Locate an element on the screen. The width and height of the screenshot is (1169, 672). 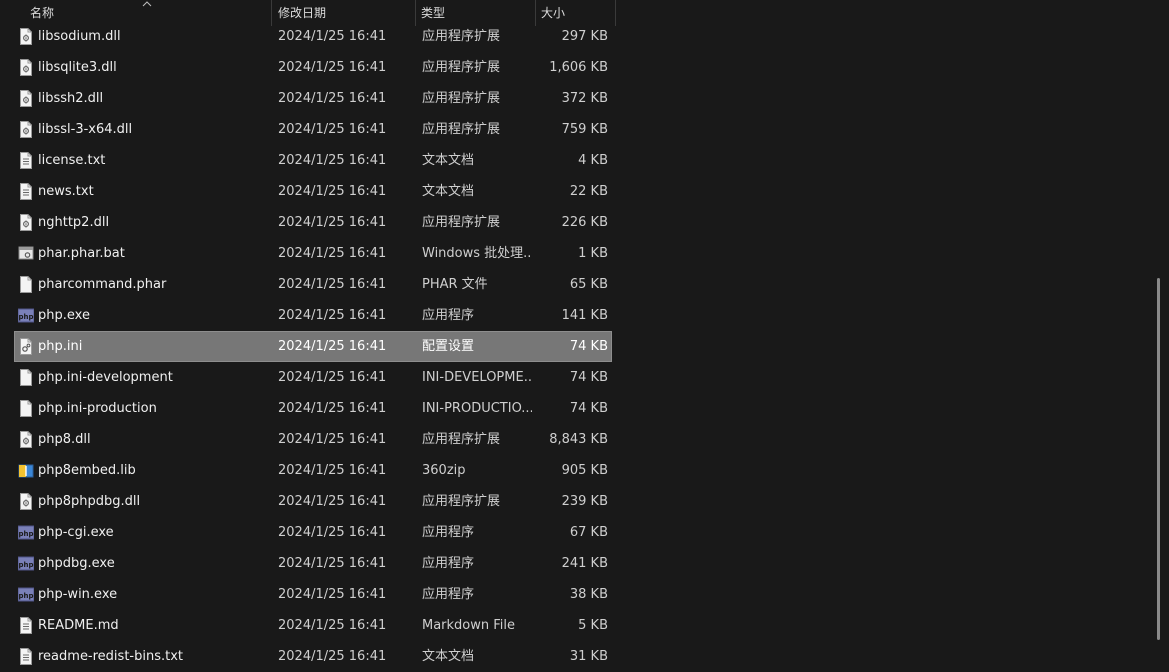
file-size: 38 KB is located at coordinates (588, 594).